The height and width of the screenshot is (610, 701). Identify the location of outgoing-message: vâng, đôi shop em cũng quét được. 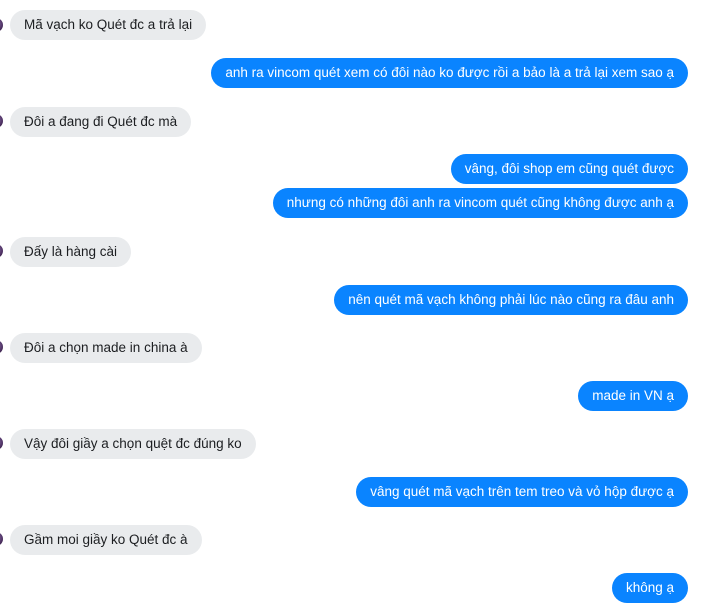
(569, 169).